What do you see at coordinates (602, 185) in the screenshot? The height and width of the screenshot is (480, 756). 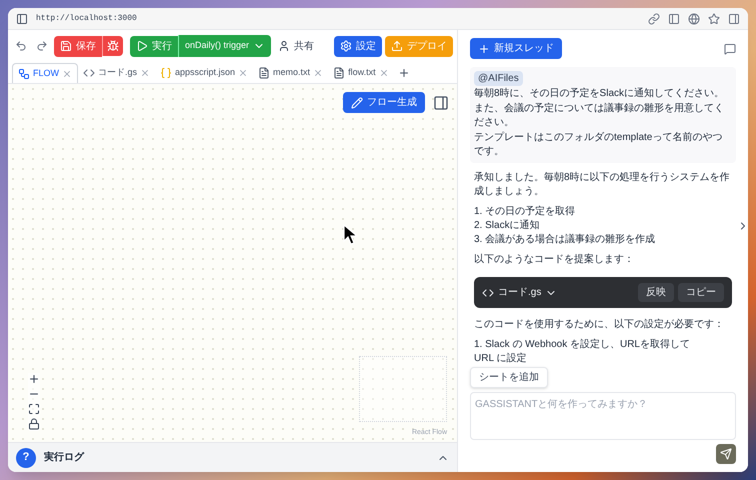 I see `message-text: 承知しました。毎朝8時に以下の処理を行うシステムを作成しましょう。` at bounding box center [602, 185].